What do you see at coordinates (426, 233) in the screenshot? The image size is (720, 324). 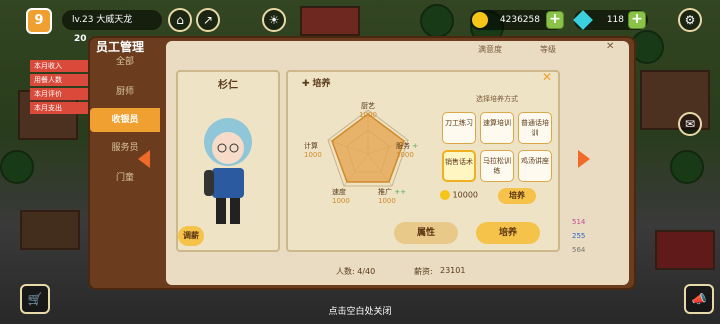 I see `attributes-button: 属性` at bounding box center [426, 233].